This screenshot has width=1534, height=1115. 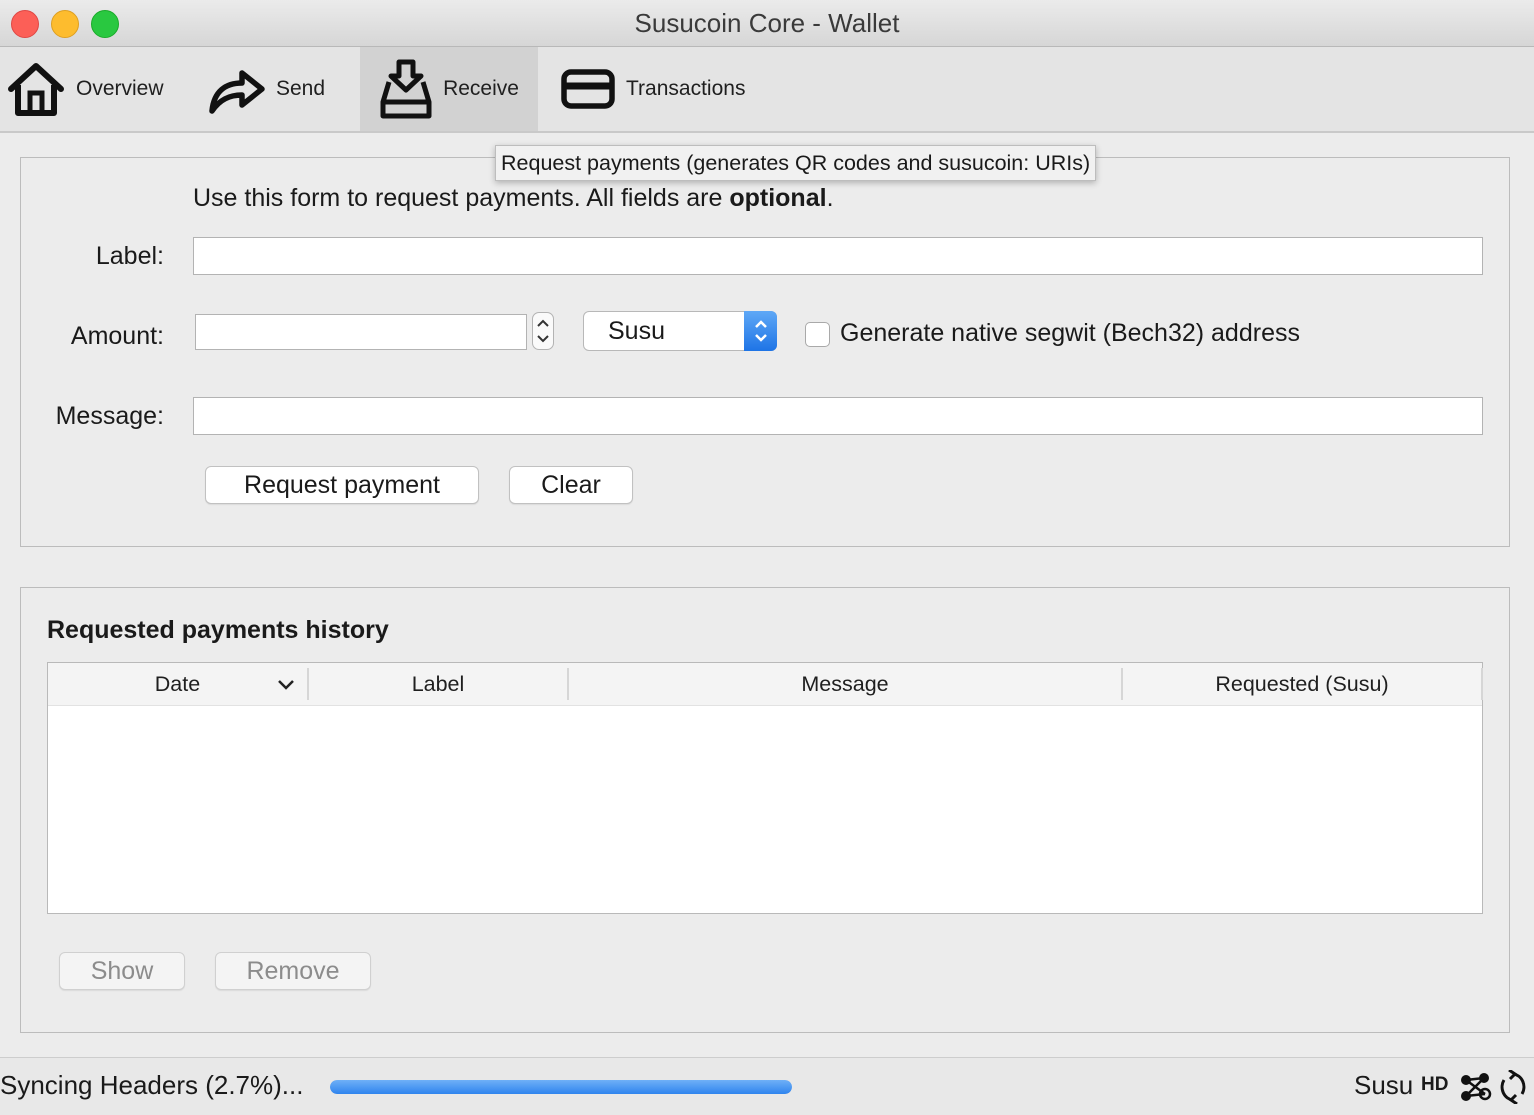 What do you see at coordinates (1475, 1087) in the screenshot?
I see `network-connections-icon` at bounding box center [1475, 1087].